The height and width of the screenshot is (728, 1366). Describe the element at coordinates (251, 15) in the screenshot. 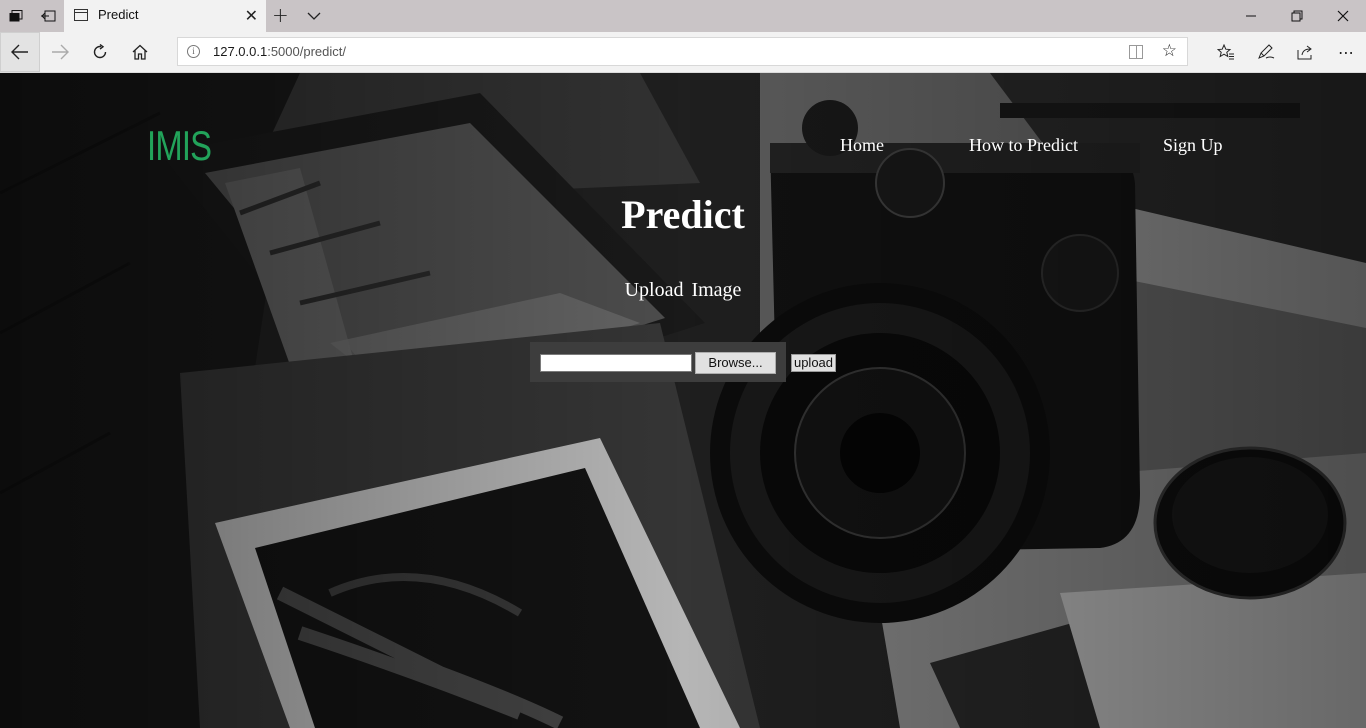

I see `close-tab-icon: ✕` at that location.